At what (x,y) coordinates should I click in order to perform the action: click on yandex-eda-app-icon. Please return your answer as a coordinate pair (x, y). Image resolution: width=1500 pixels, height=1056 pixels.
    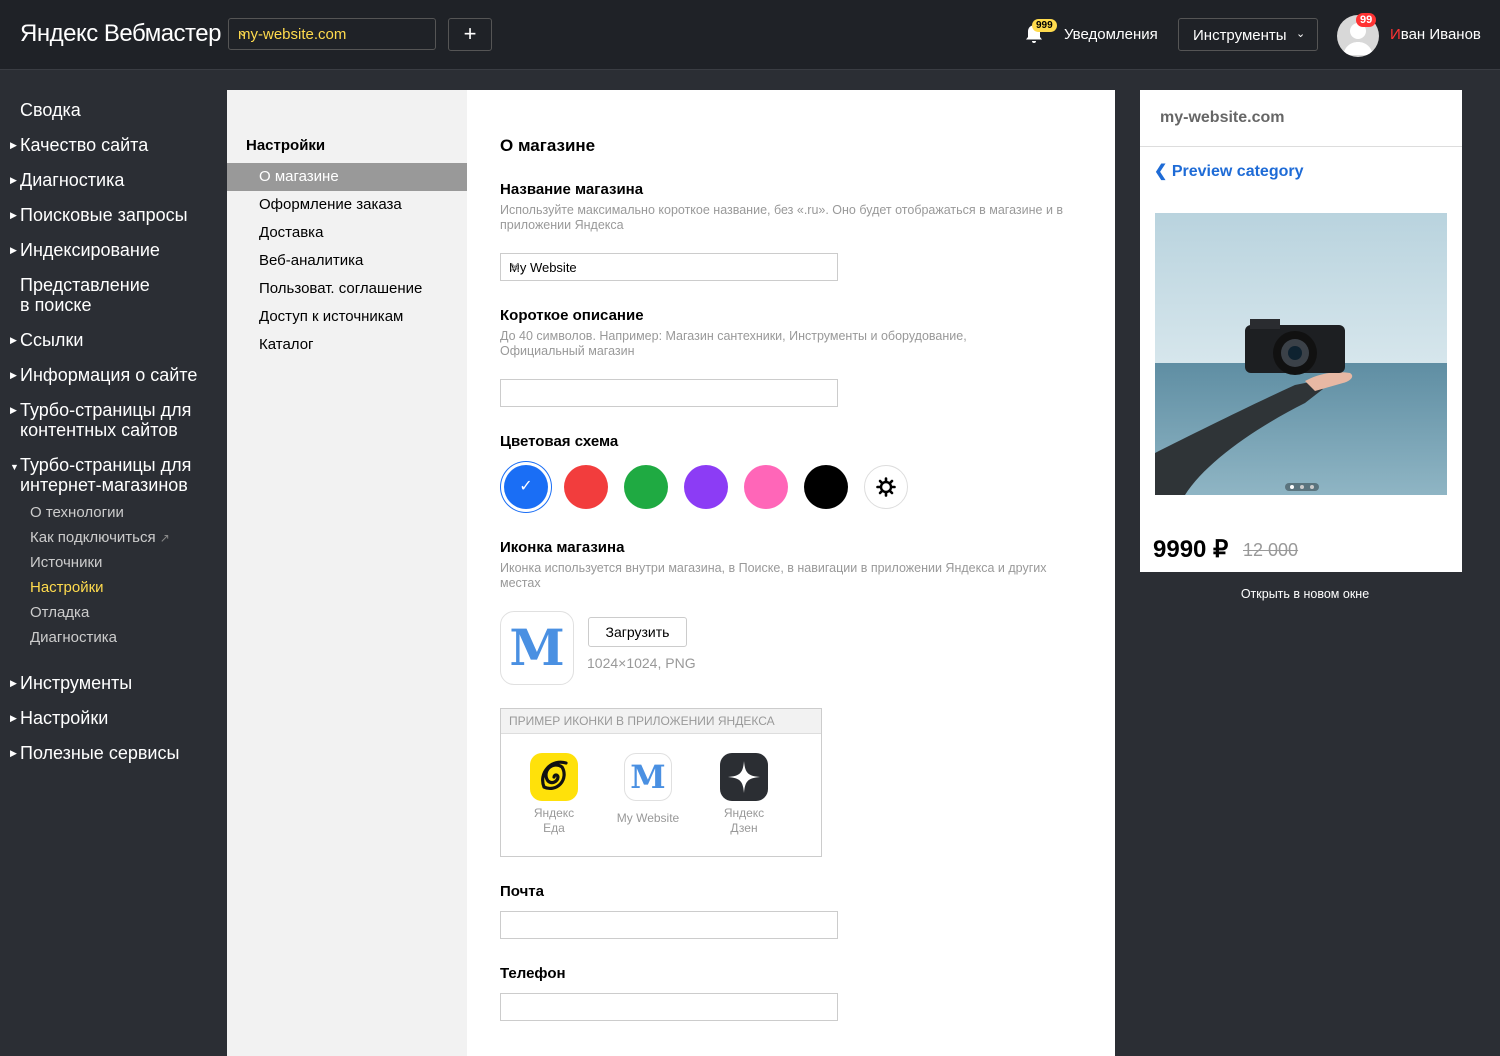
    Looking at the image, I should click on (554, 777).